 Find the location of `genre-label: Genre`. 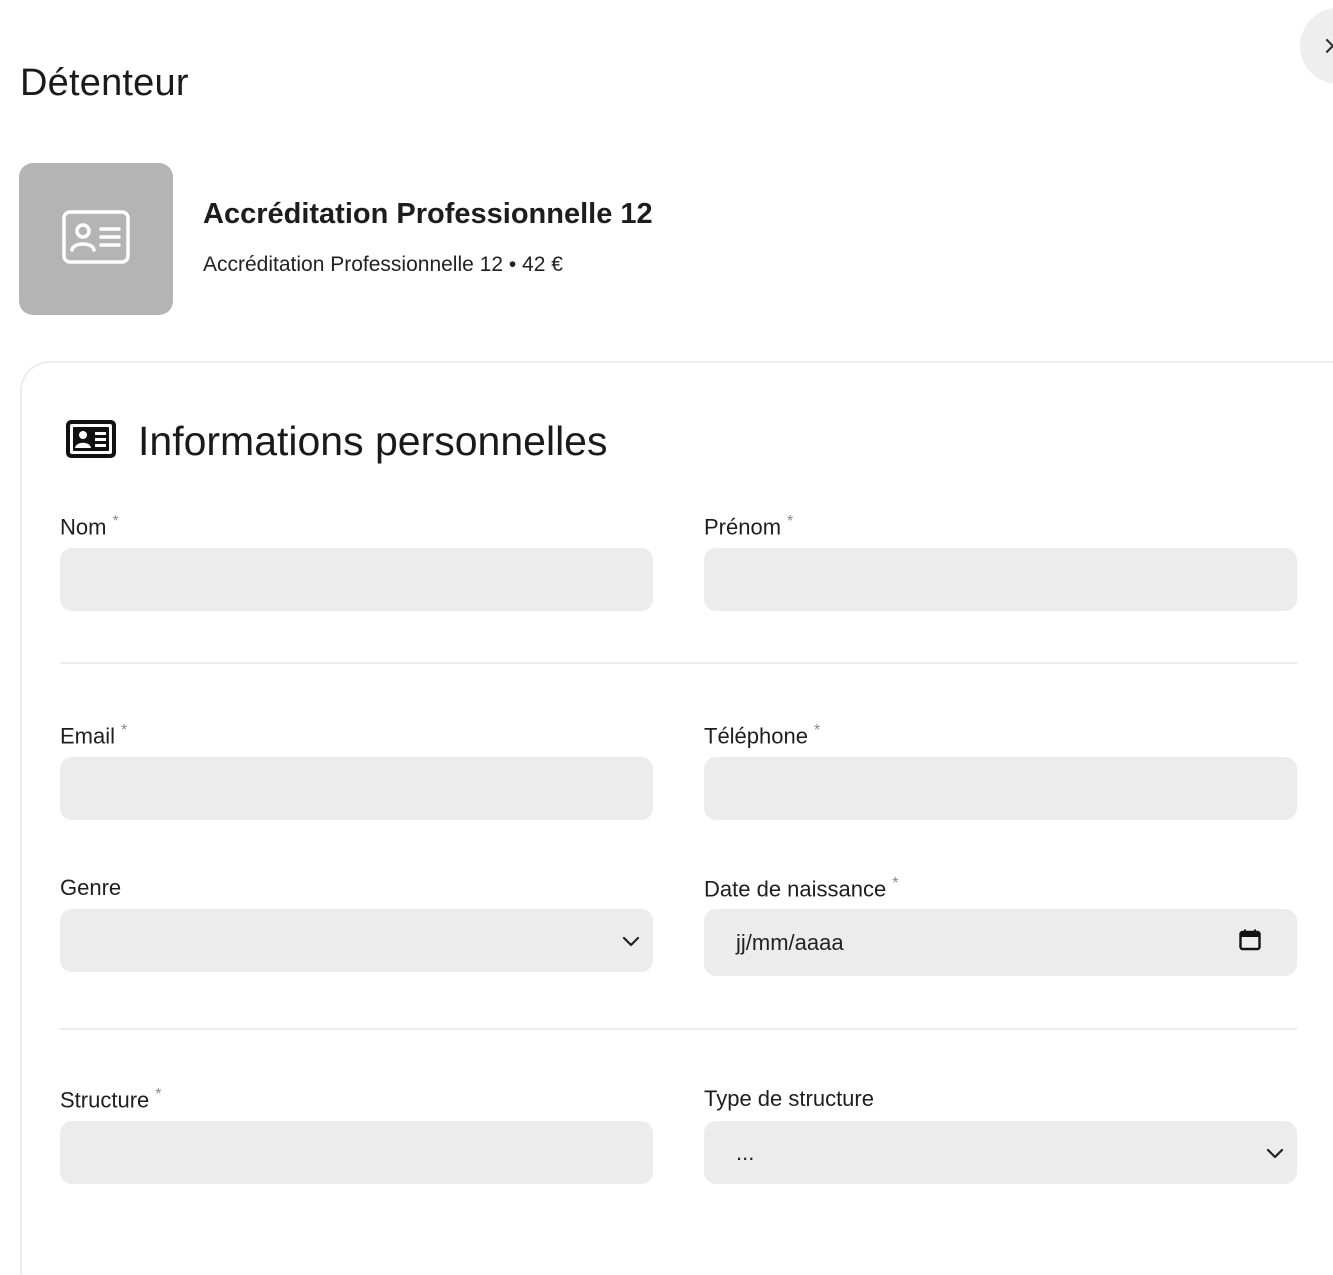

genre-label: Genre is located at coordinates (90, 888).